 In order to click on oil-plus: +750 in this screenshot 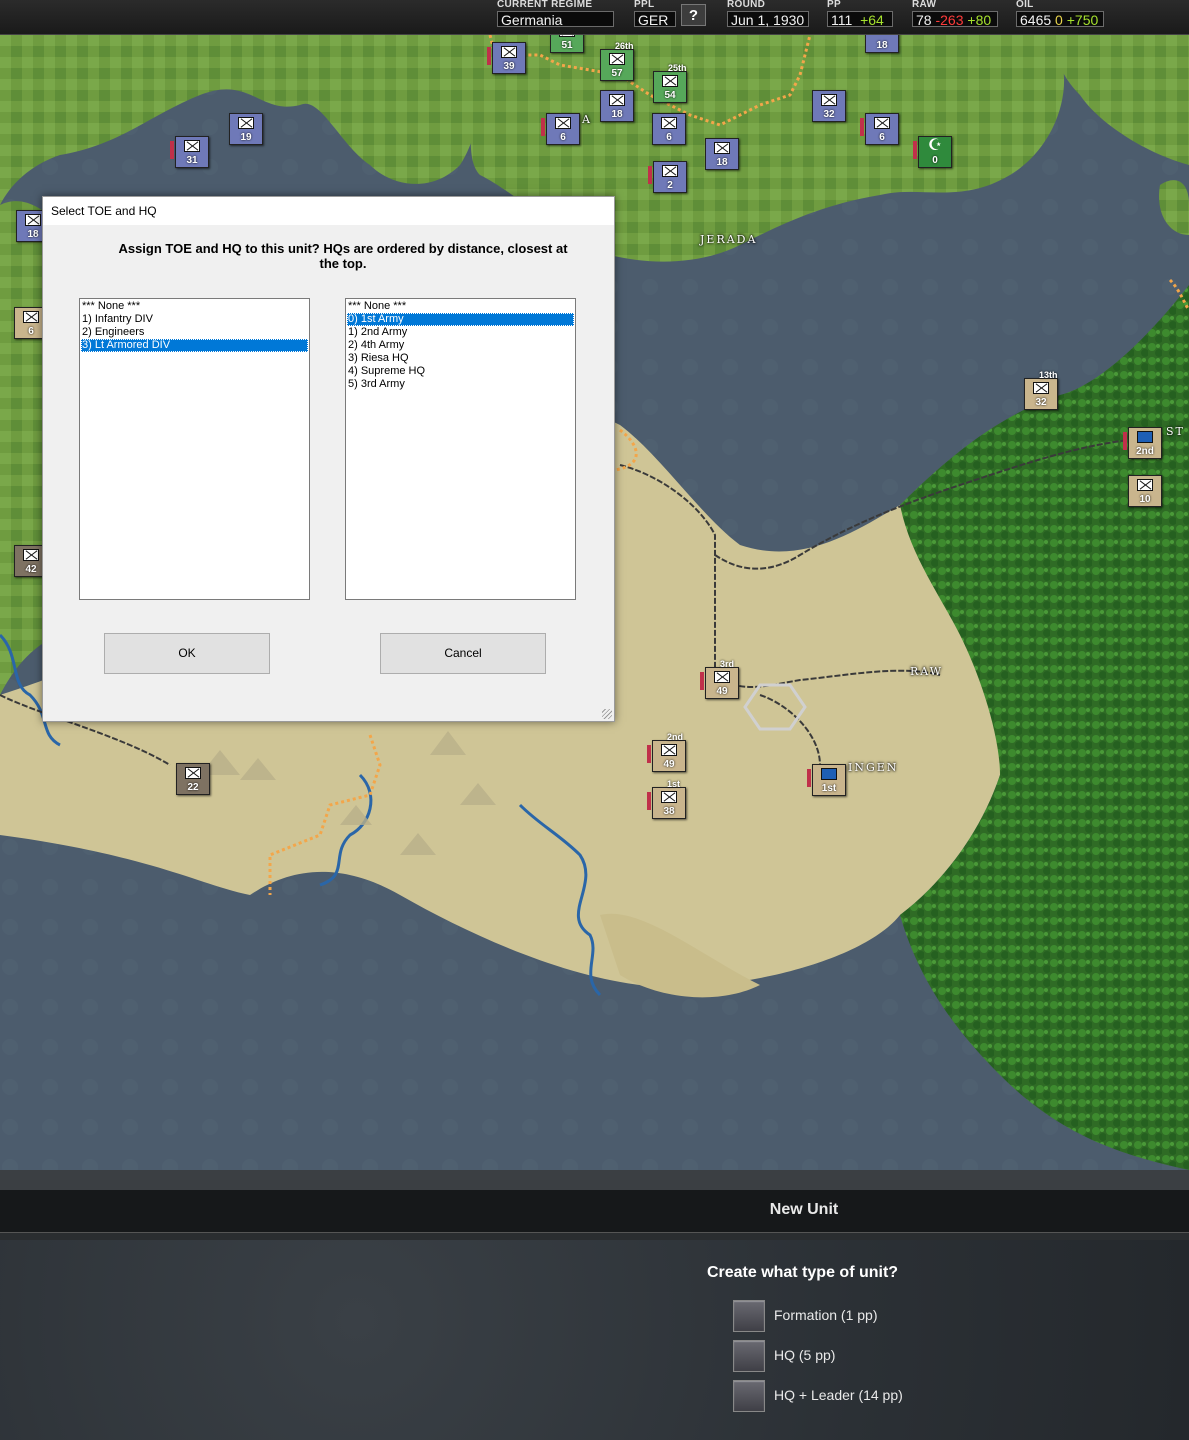, I will do `click(1082, 20)`.